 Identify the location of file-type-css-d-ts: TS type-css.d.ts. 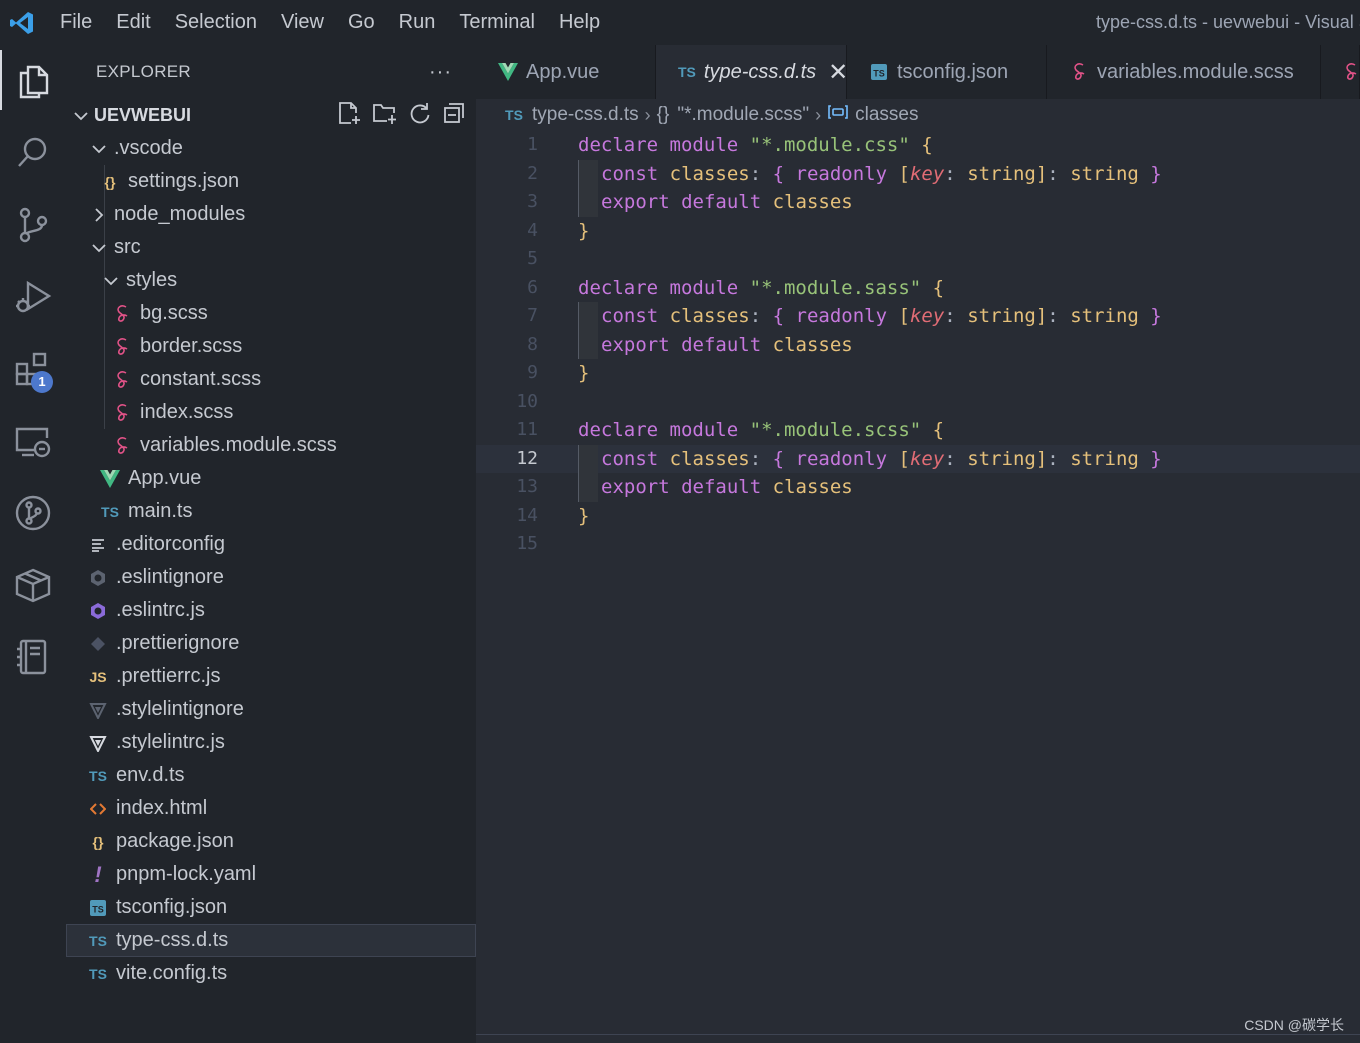
(271, 940).